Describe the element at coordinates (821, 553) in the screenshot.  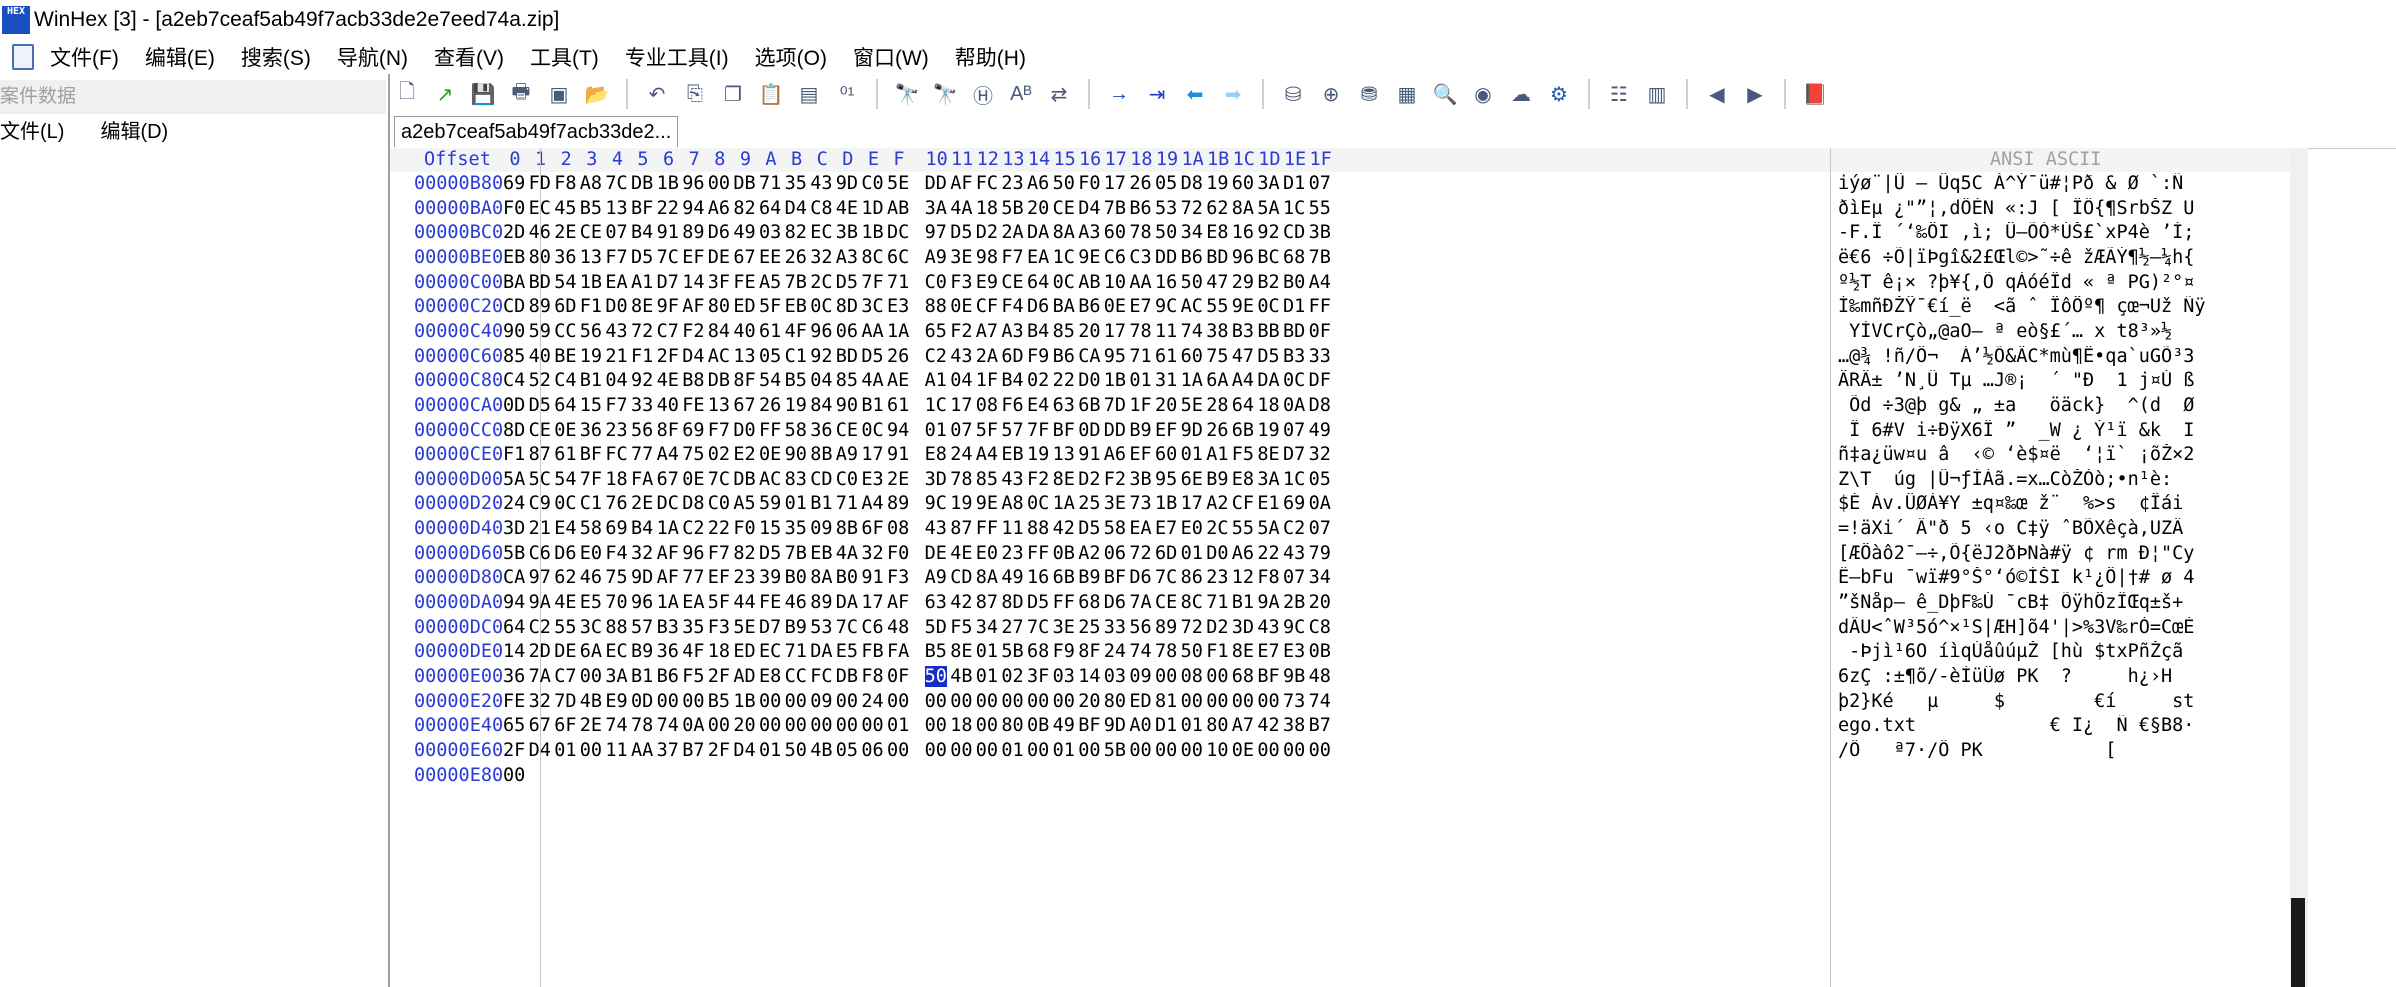
I see `hex-byte: EB` at that location.